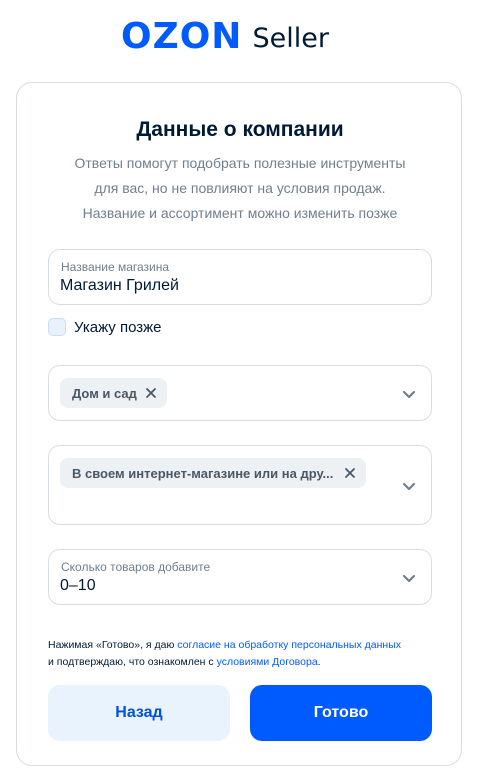  Describe the element at coordinates (115, 267) in the screenshot. I see `store-name-label: Название магазина` at that location.